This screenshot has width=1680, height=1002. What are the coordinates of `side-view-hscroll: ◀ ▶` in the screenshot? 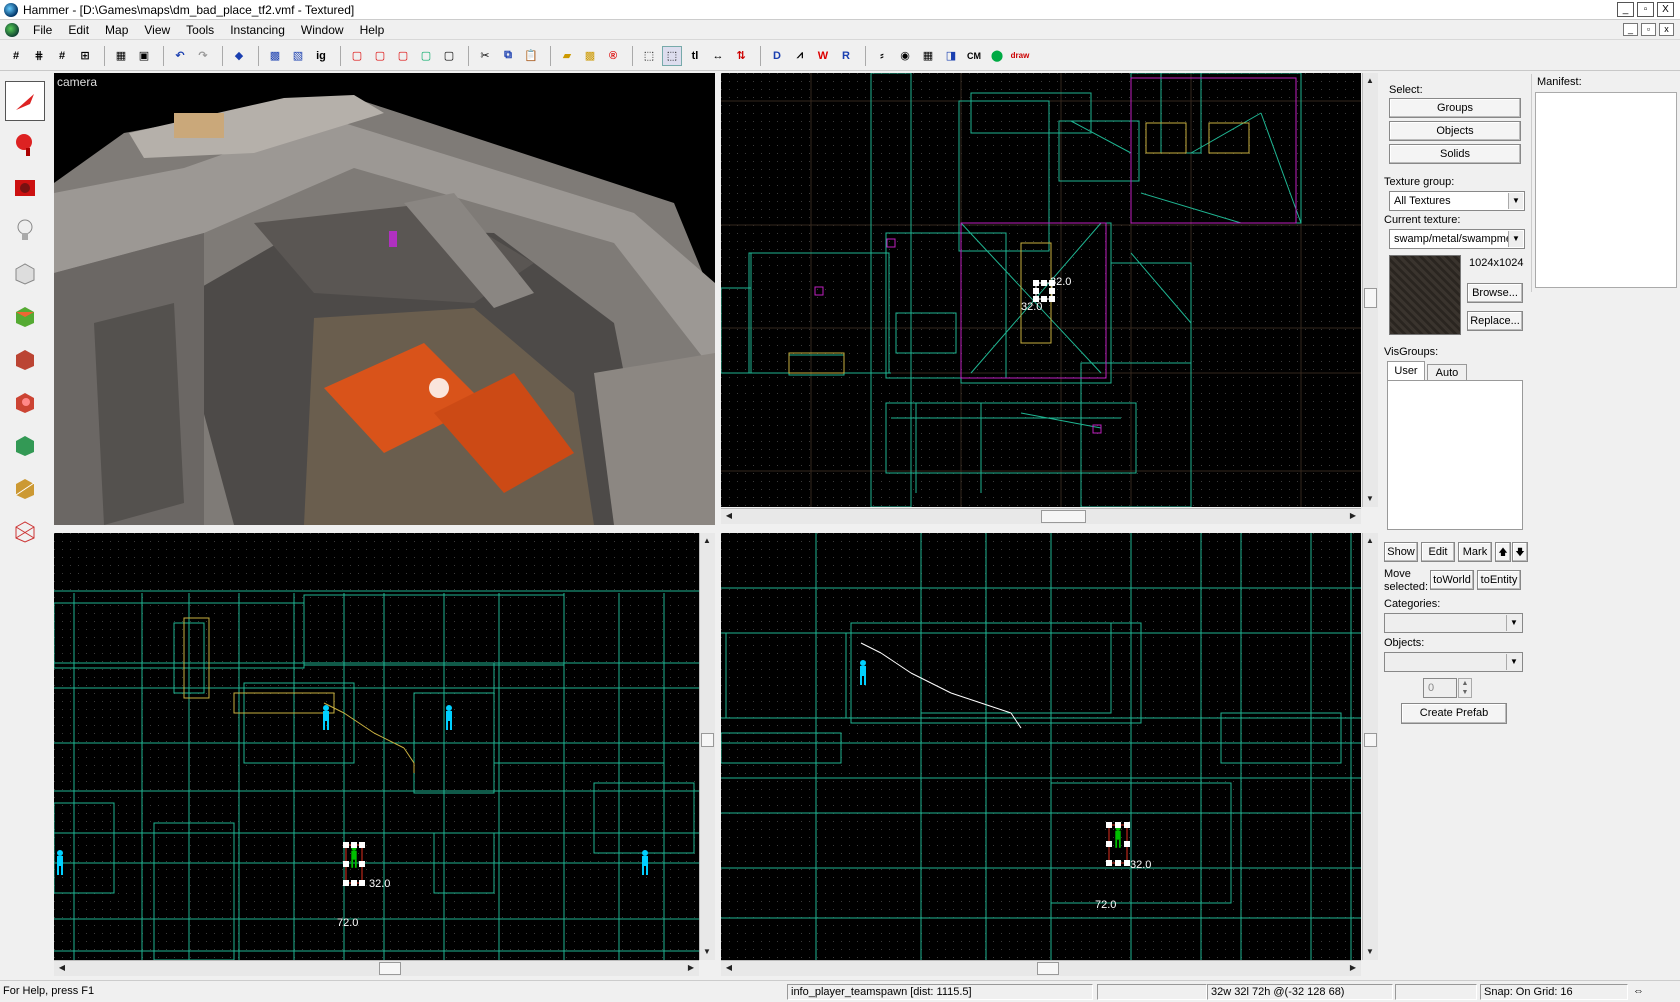 It's located at (1041, 968).